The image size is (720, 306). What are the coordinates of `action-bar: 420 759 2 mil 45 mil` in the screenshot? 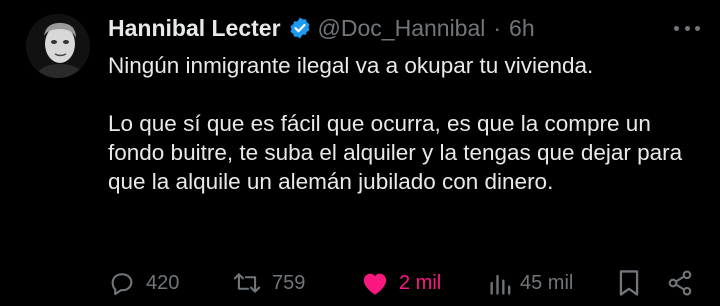 It's located at (404, 283).